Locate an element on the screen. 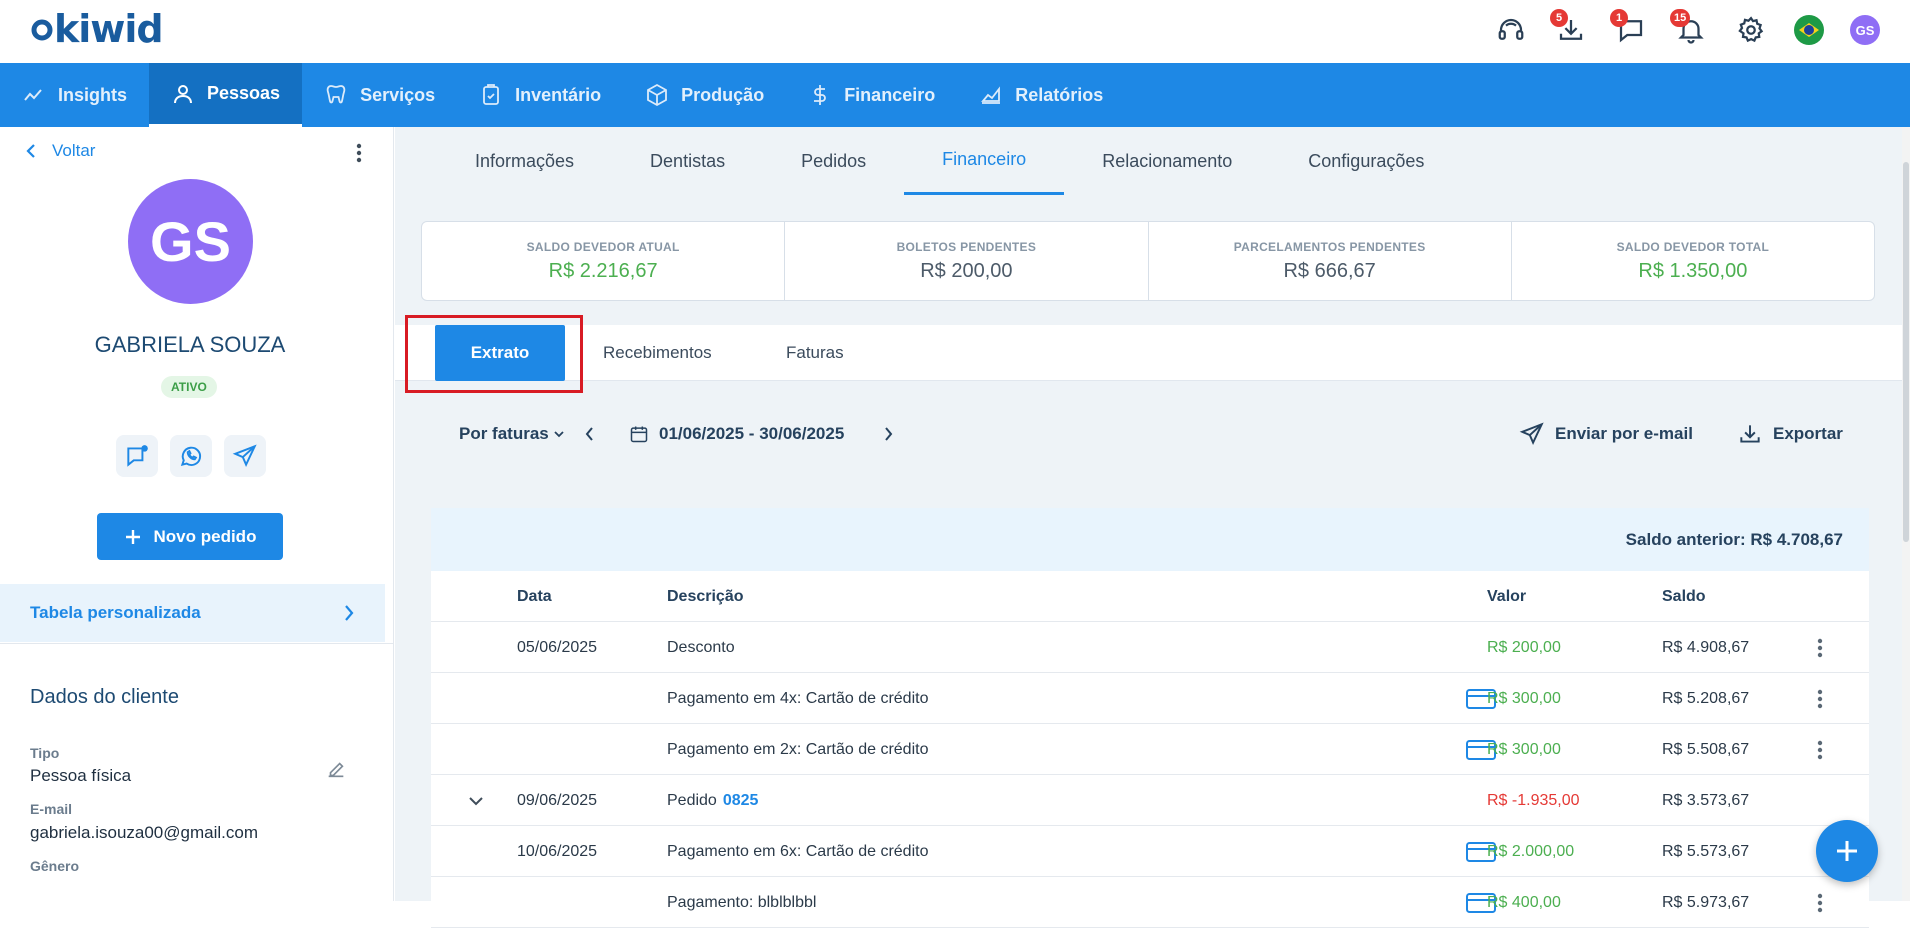  row-value: R$ 400,00 is located at coordinates (1524, 902).